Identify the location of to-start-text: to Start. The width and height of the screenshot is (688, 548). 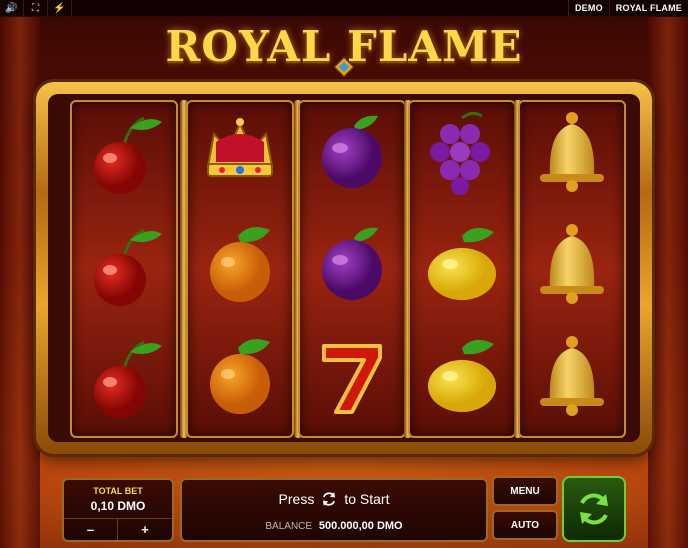
(367, 499).